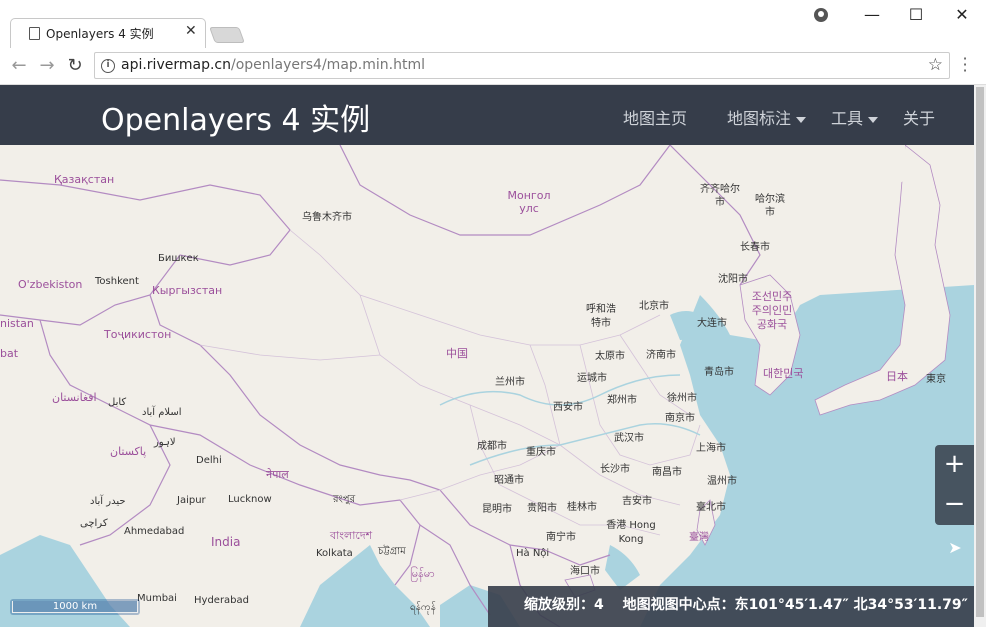 This screenshot has width=986, height=627. I want to click on scrollbar-thumb, so click(980, 352).